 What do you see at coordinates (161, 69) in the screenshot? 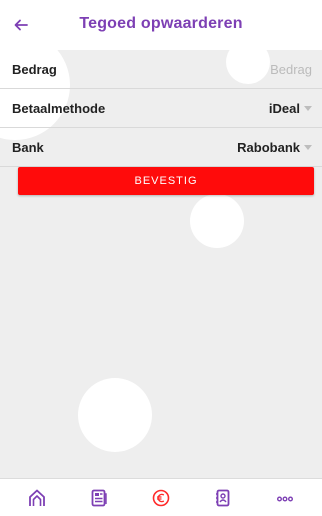
I see `amount-row: Bedrag` at bounding box center [161, 69].